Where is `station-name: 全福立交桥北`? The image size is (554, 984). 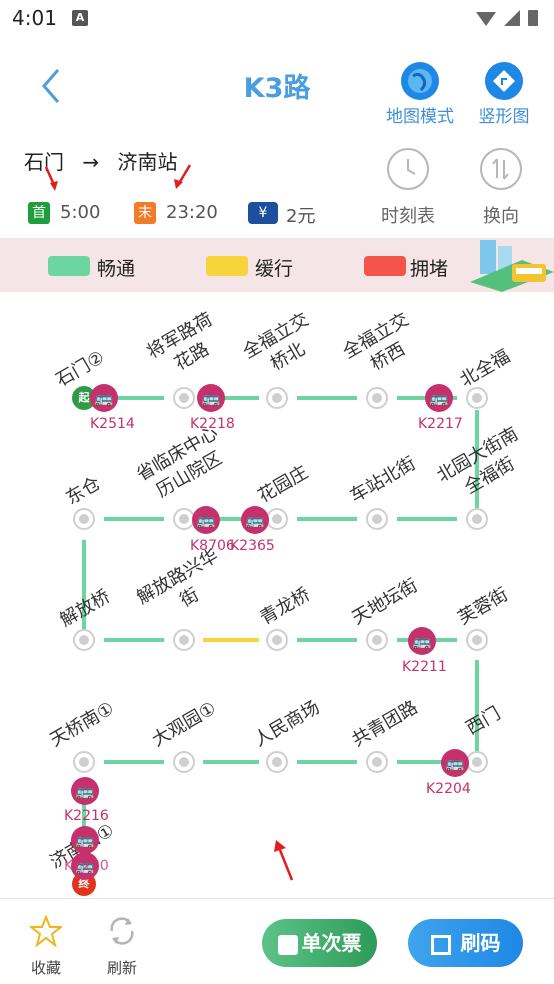 station-name: 全福立交桥北 is located at coordinates (282, 347).